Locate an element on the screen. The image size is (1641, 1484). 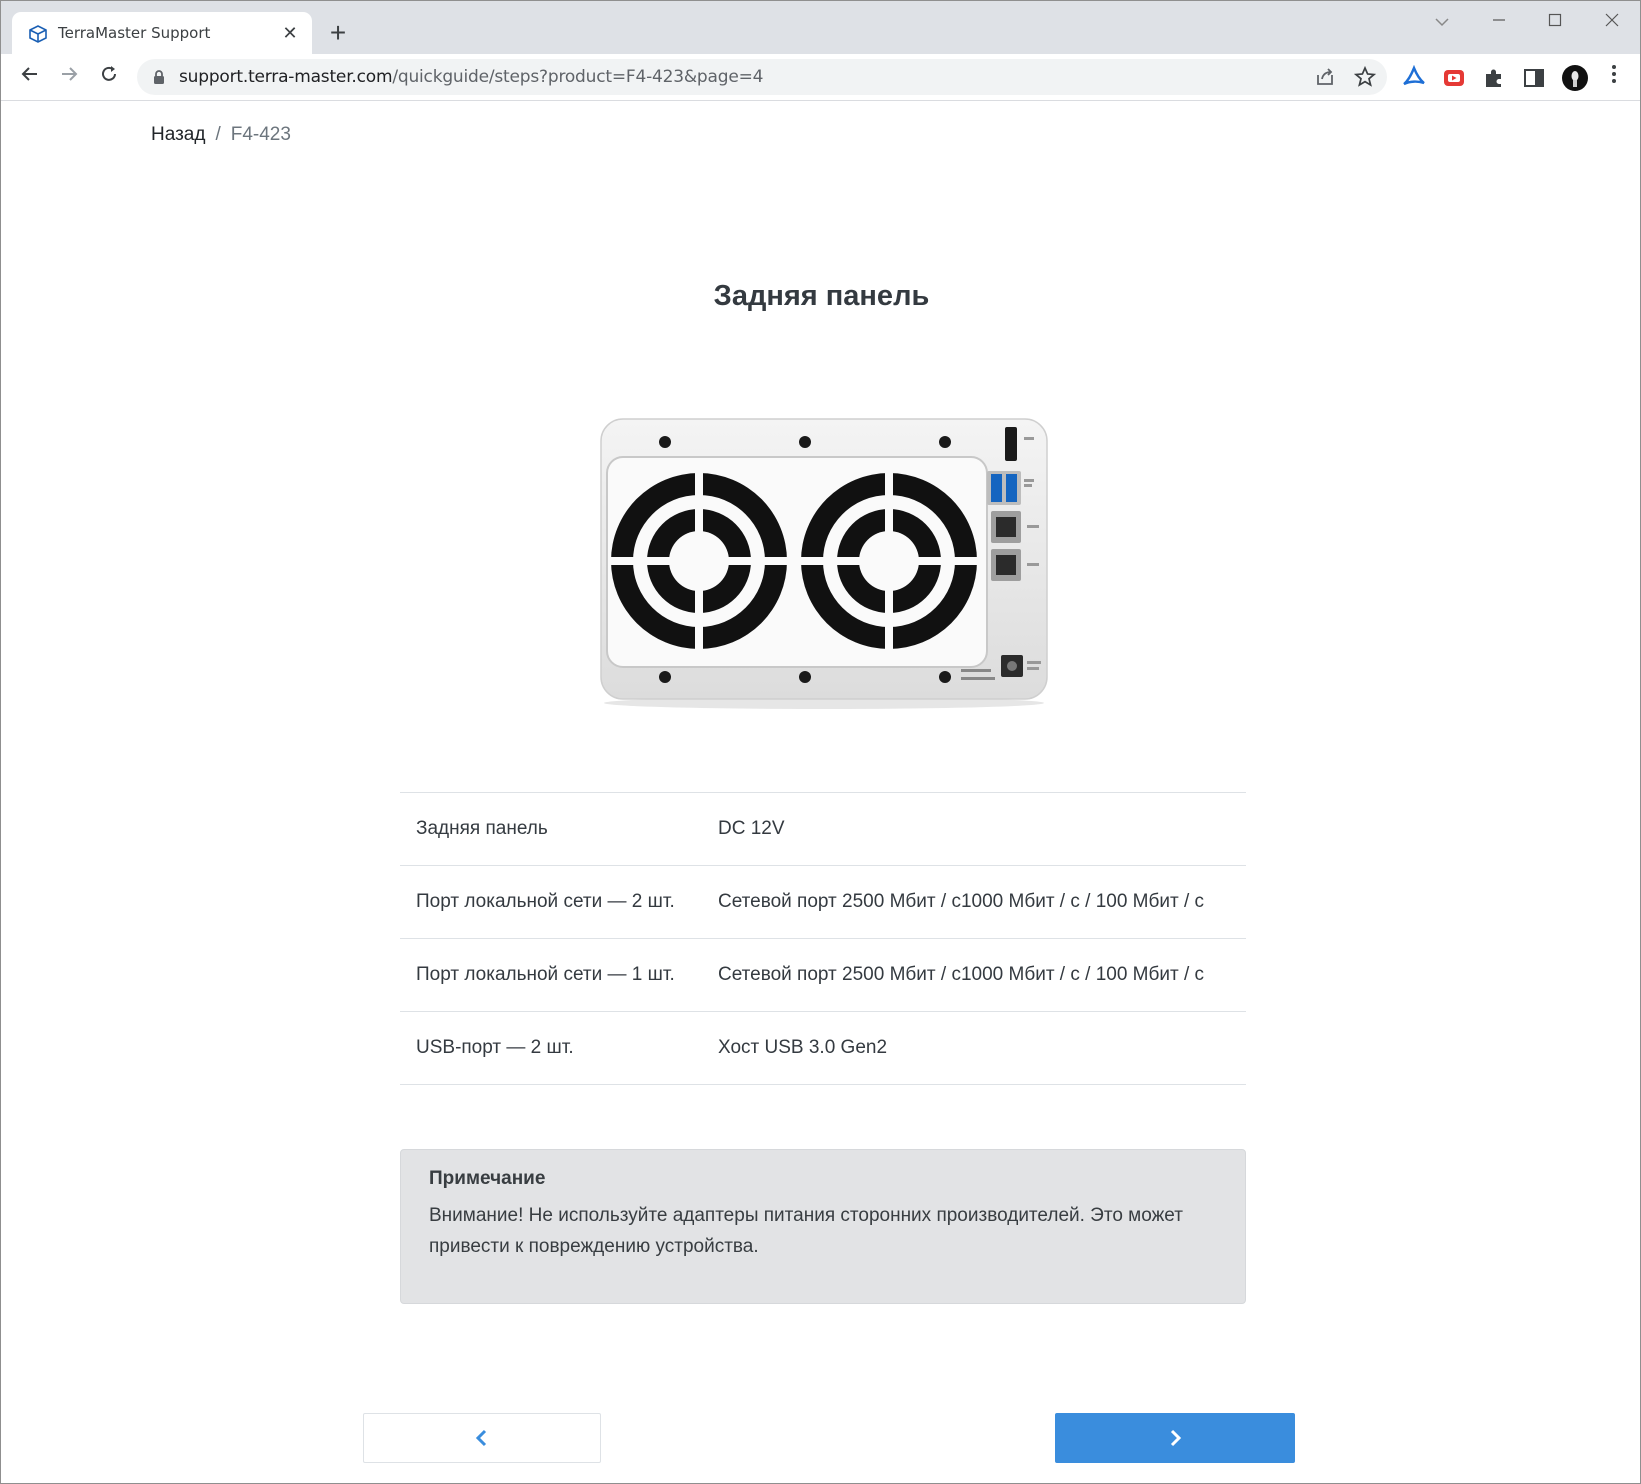
share-icon is located at coordinates (1325, 77).